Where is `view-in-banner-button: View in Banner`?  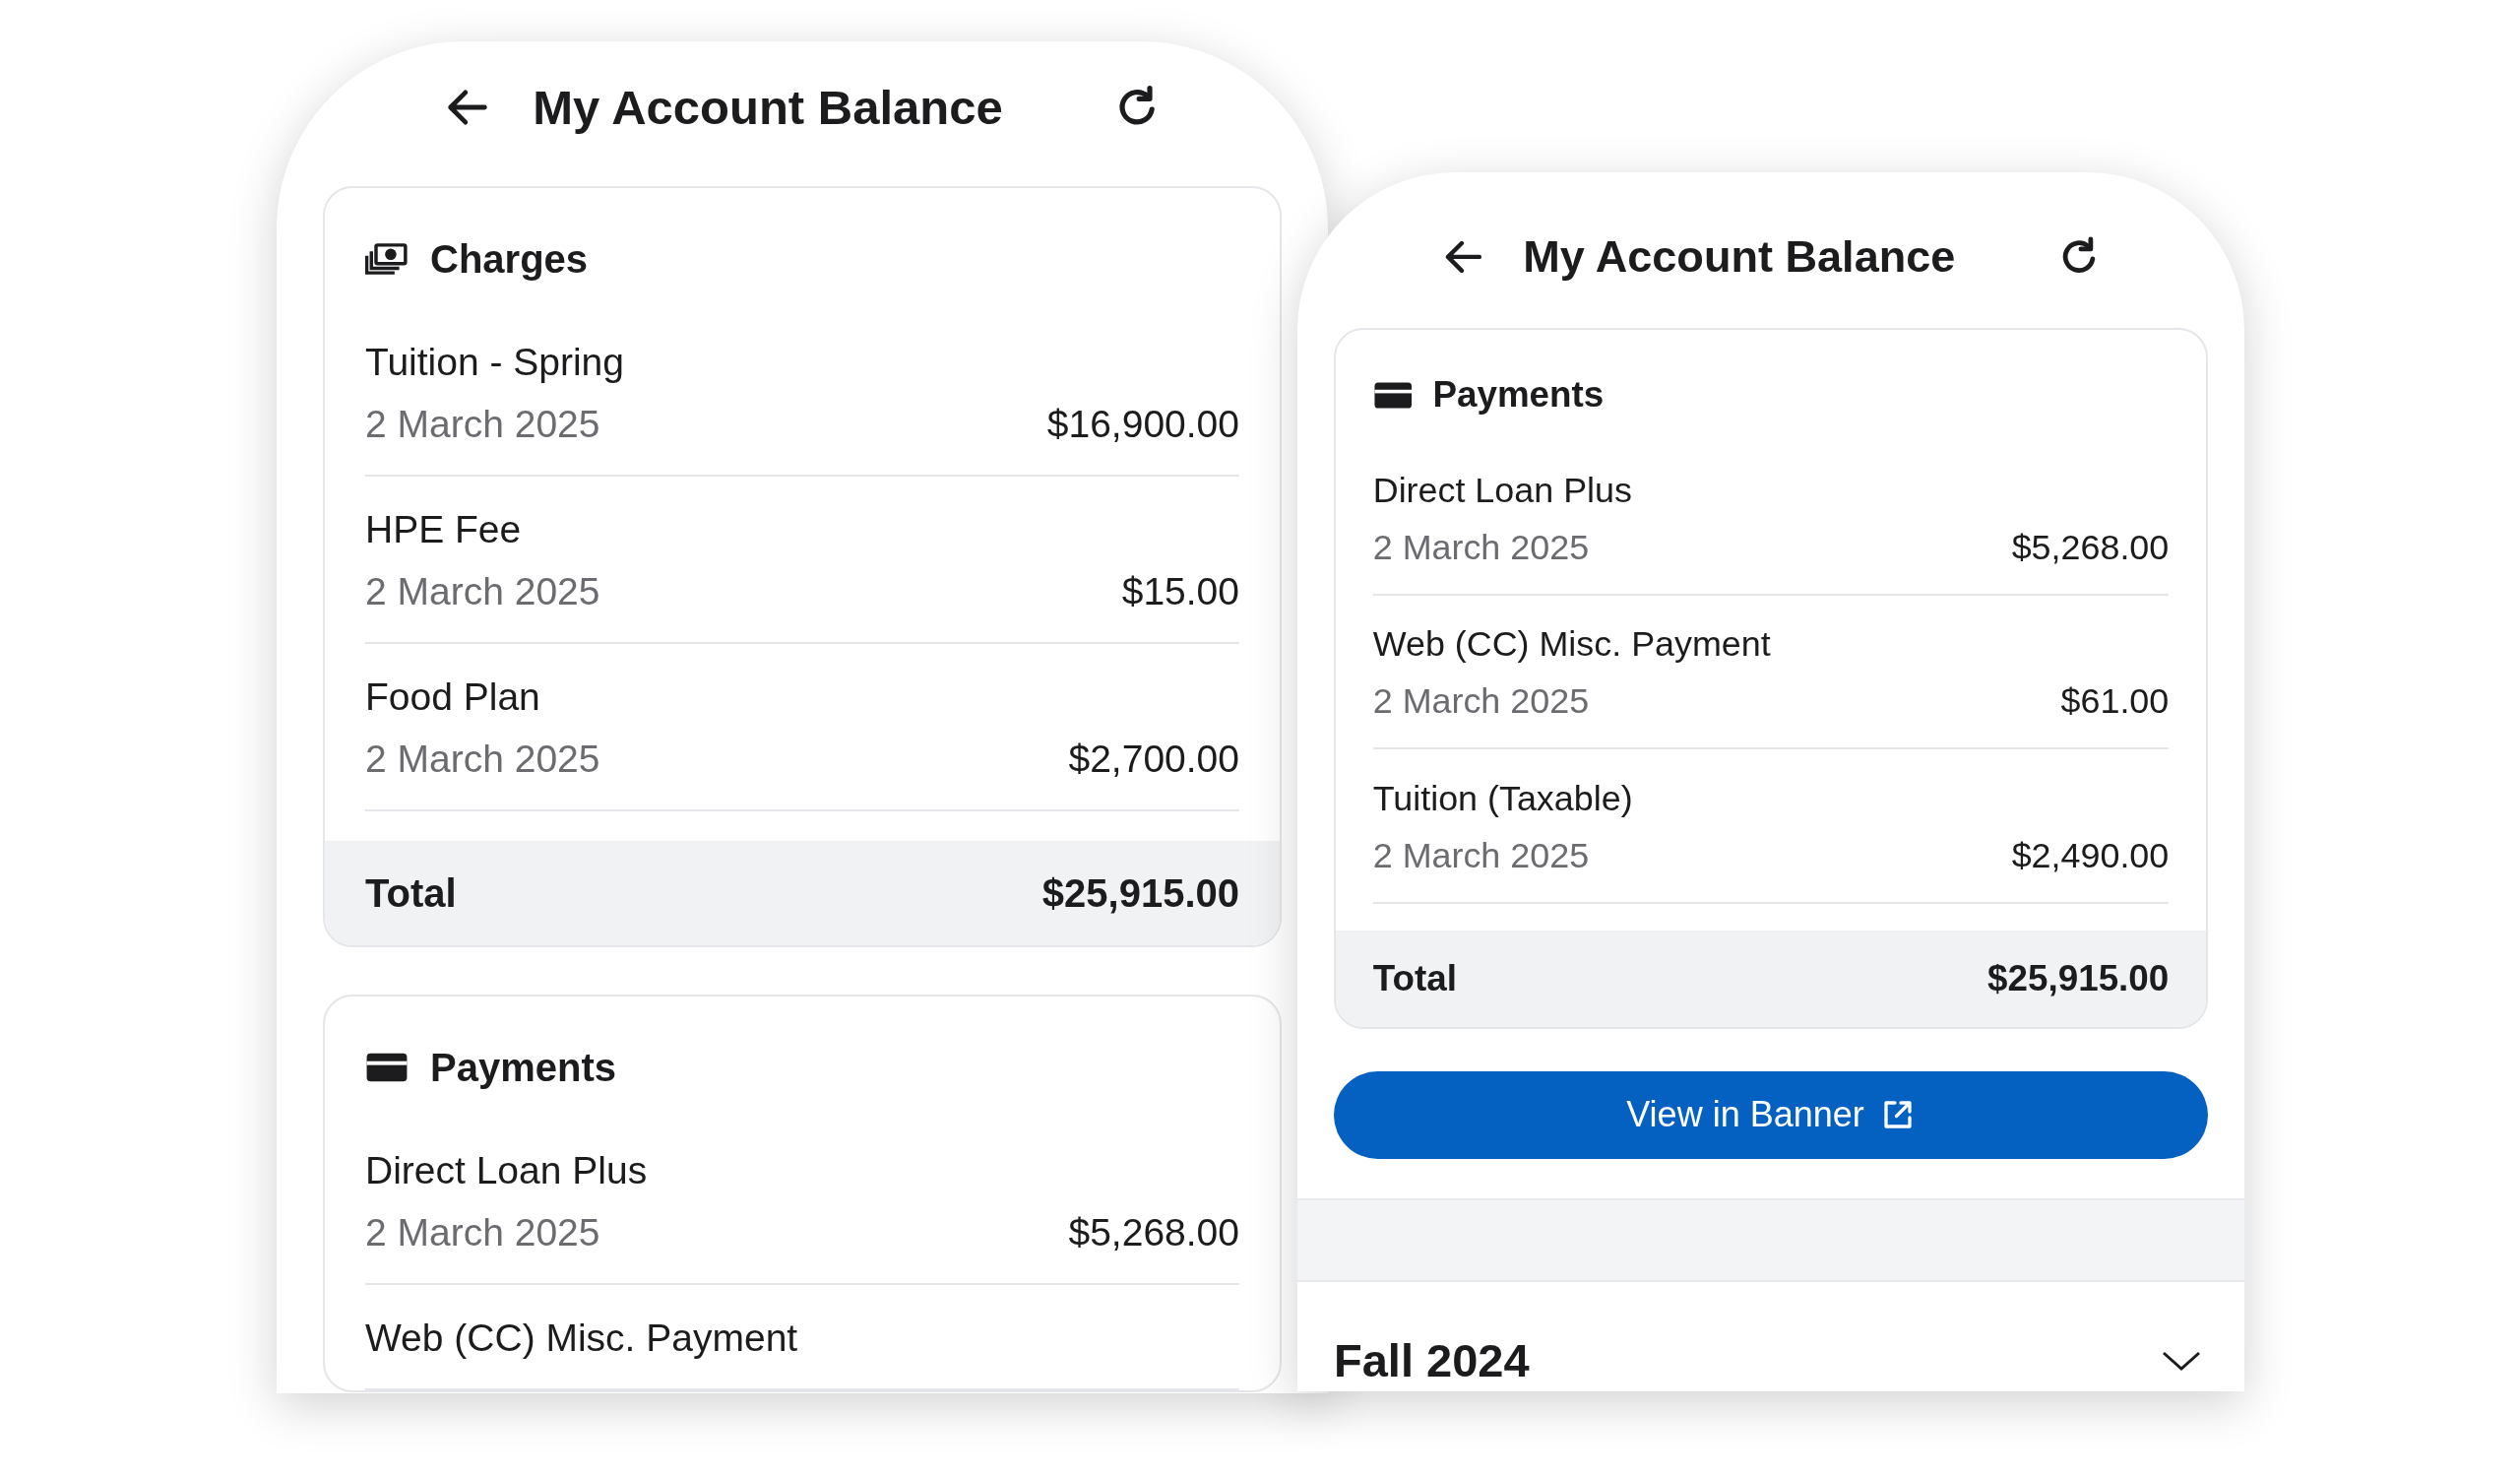 view-in-banner-button: View in Banner is located at coordinates (1771, 1114).